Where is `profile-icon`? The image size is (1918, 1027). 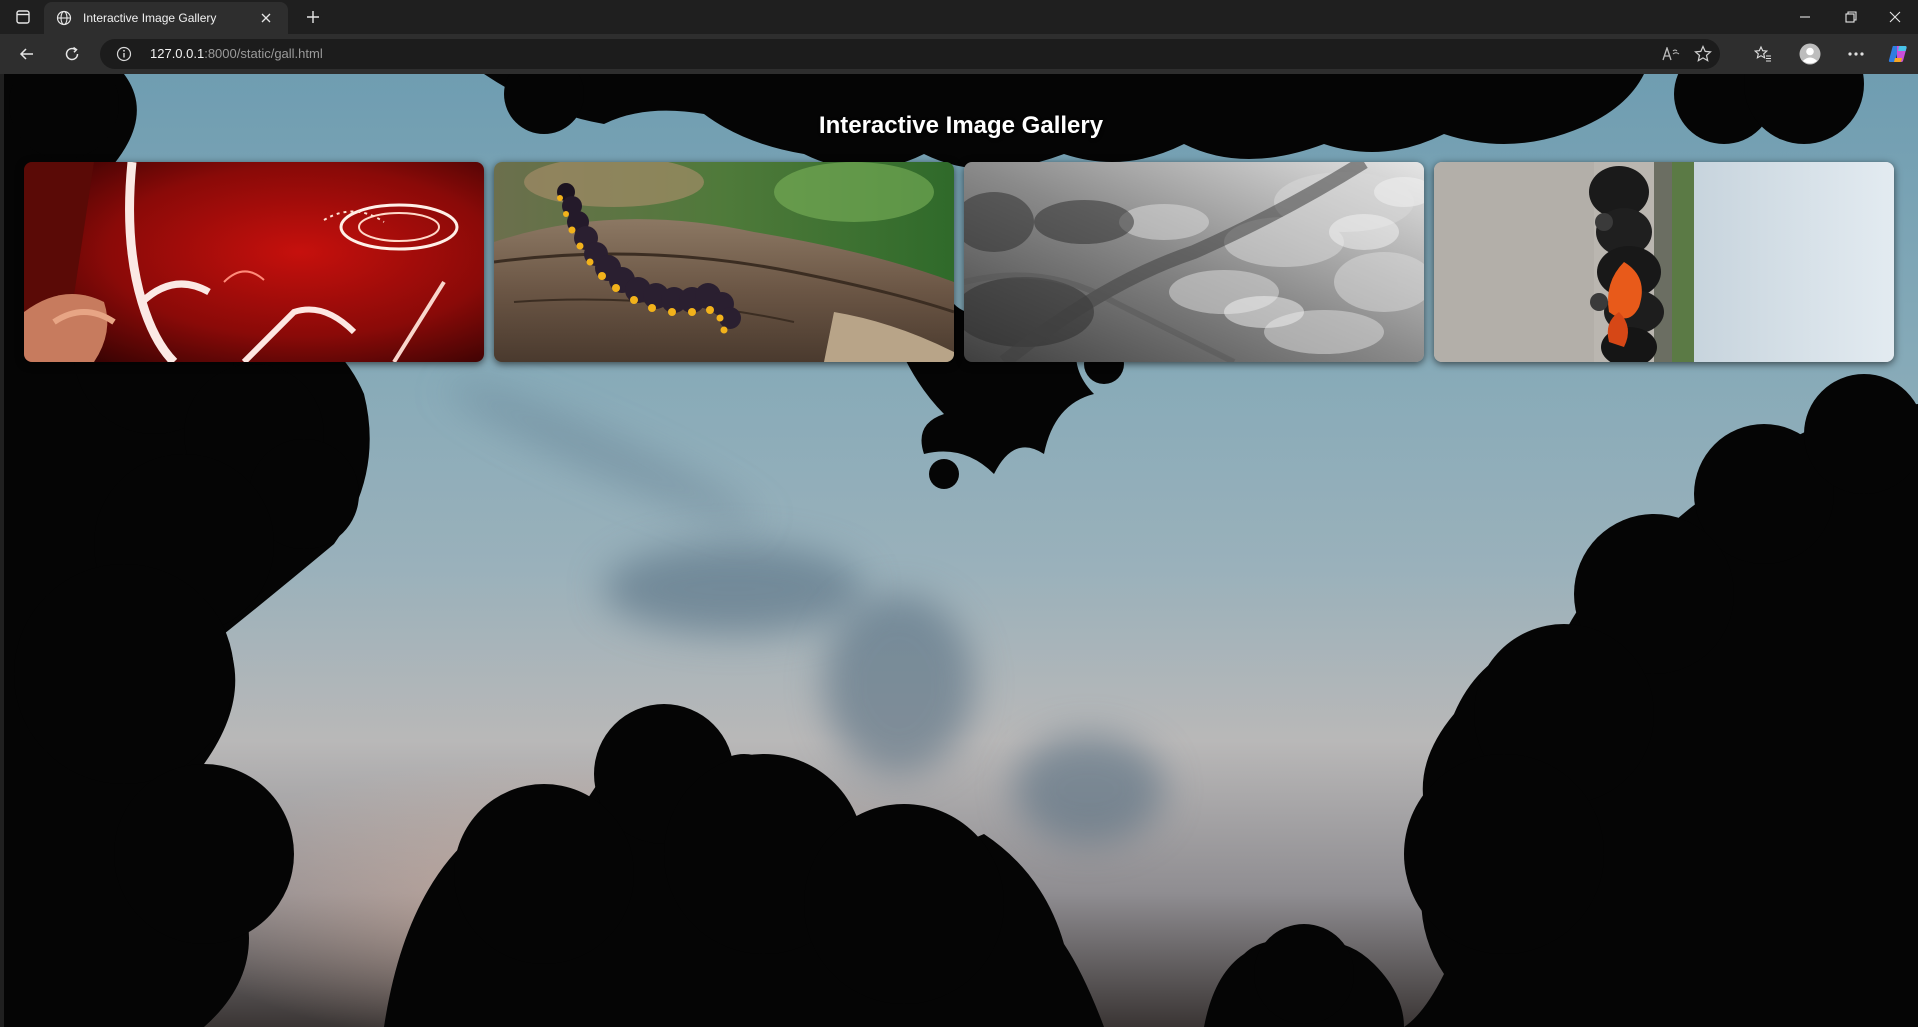
profile-icon is located at coordinates (1810, 54).